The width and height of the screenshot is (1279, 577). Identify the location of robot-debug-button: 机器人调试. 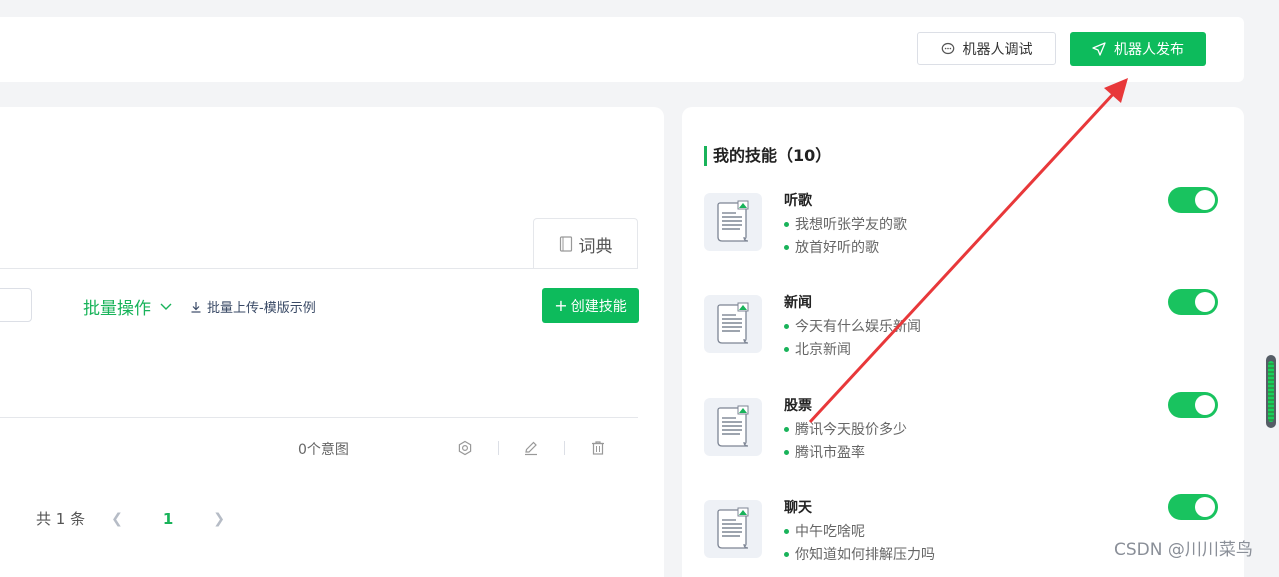
(986, 48).